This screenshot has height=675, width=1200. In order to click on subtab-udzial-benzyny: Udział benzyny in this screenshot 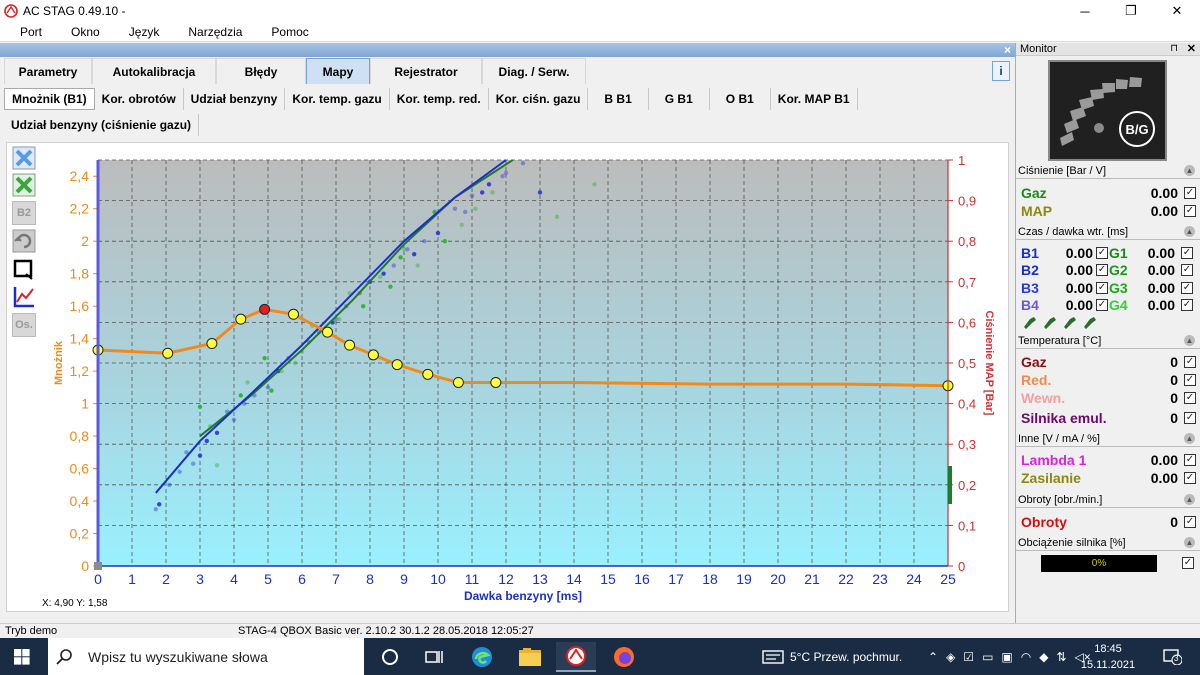, I will do `click(235, 99)`.